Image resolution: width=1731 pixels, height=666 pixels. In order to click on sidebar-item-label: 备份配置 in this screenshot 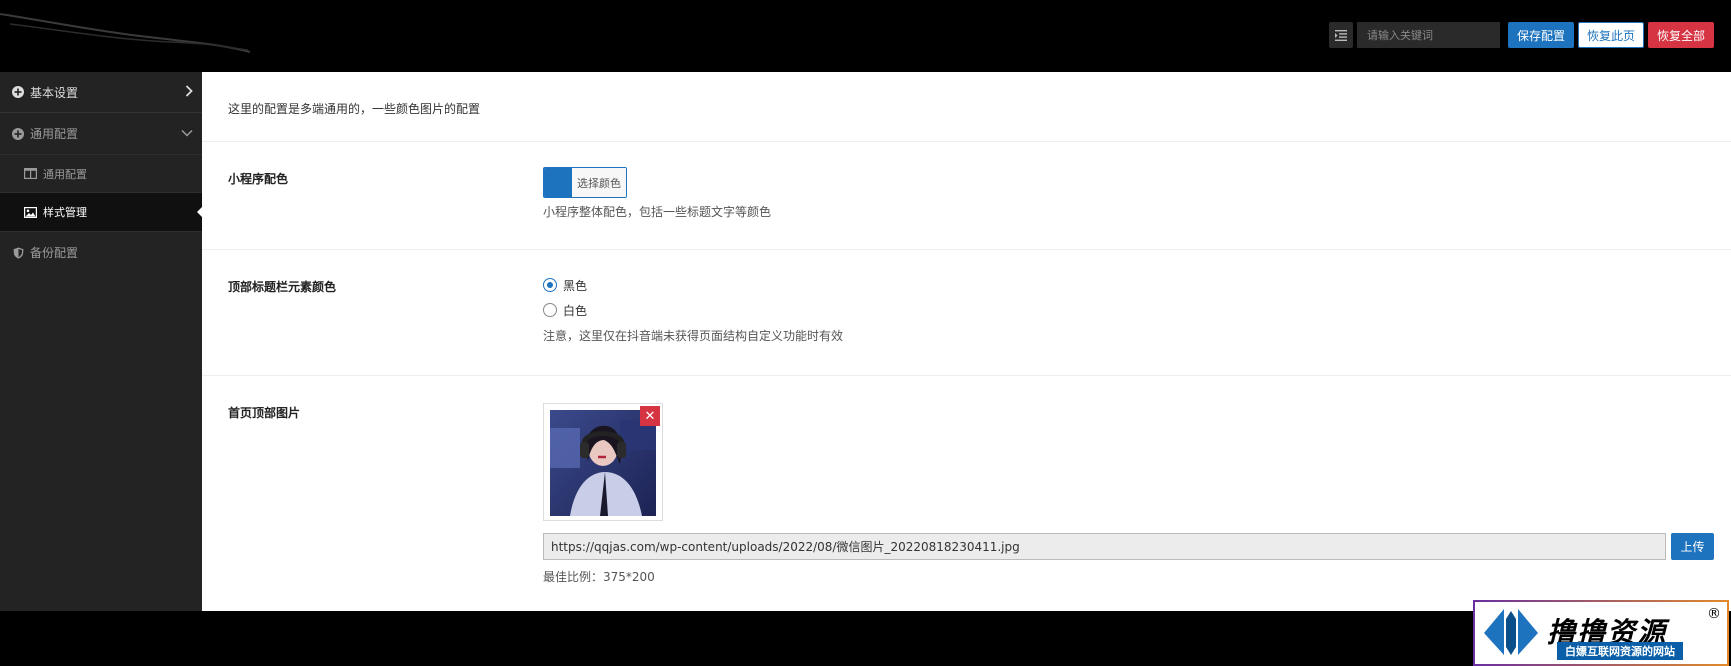, I will do `click(54, 253)`.